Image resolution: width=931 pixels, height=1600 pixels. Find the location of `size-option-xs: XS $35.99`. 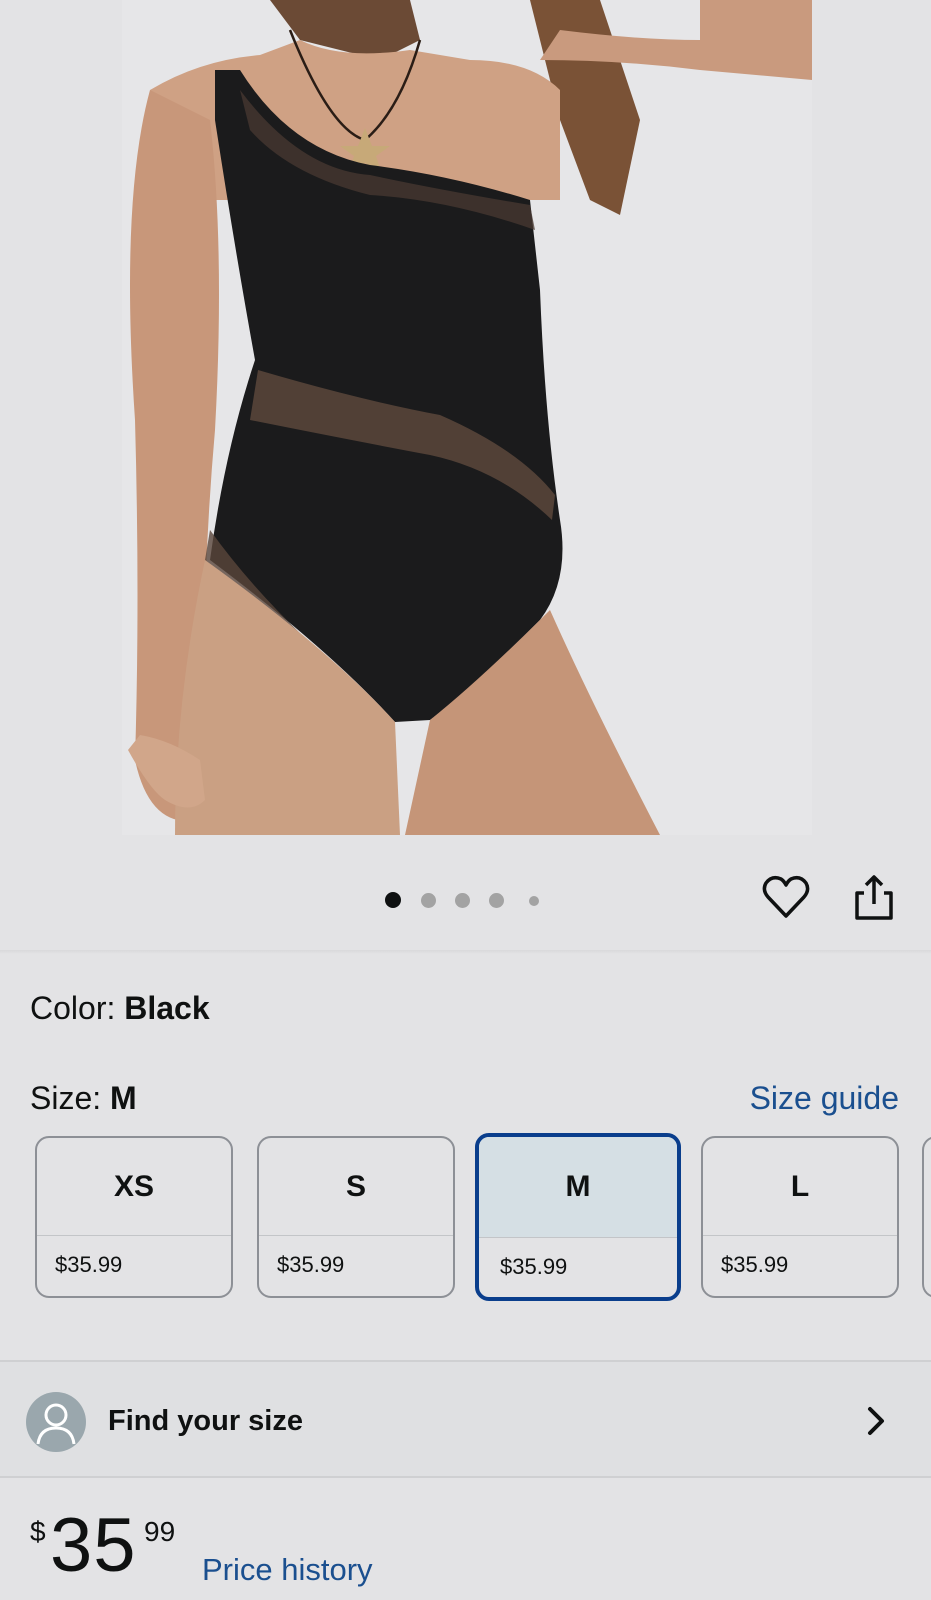

size-option-xs: XS $35.99 is located at coordinates (134, 1217).